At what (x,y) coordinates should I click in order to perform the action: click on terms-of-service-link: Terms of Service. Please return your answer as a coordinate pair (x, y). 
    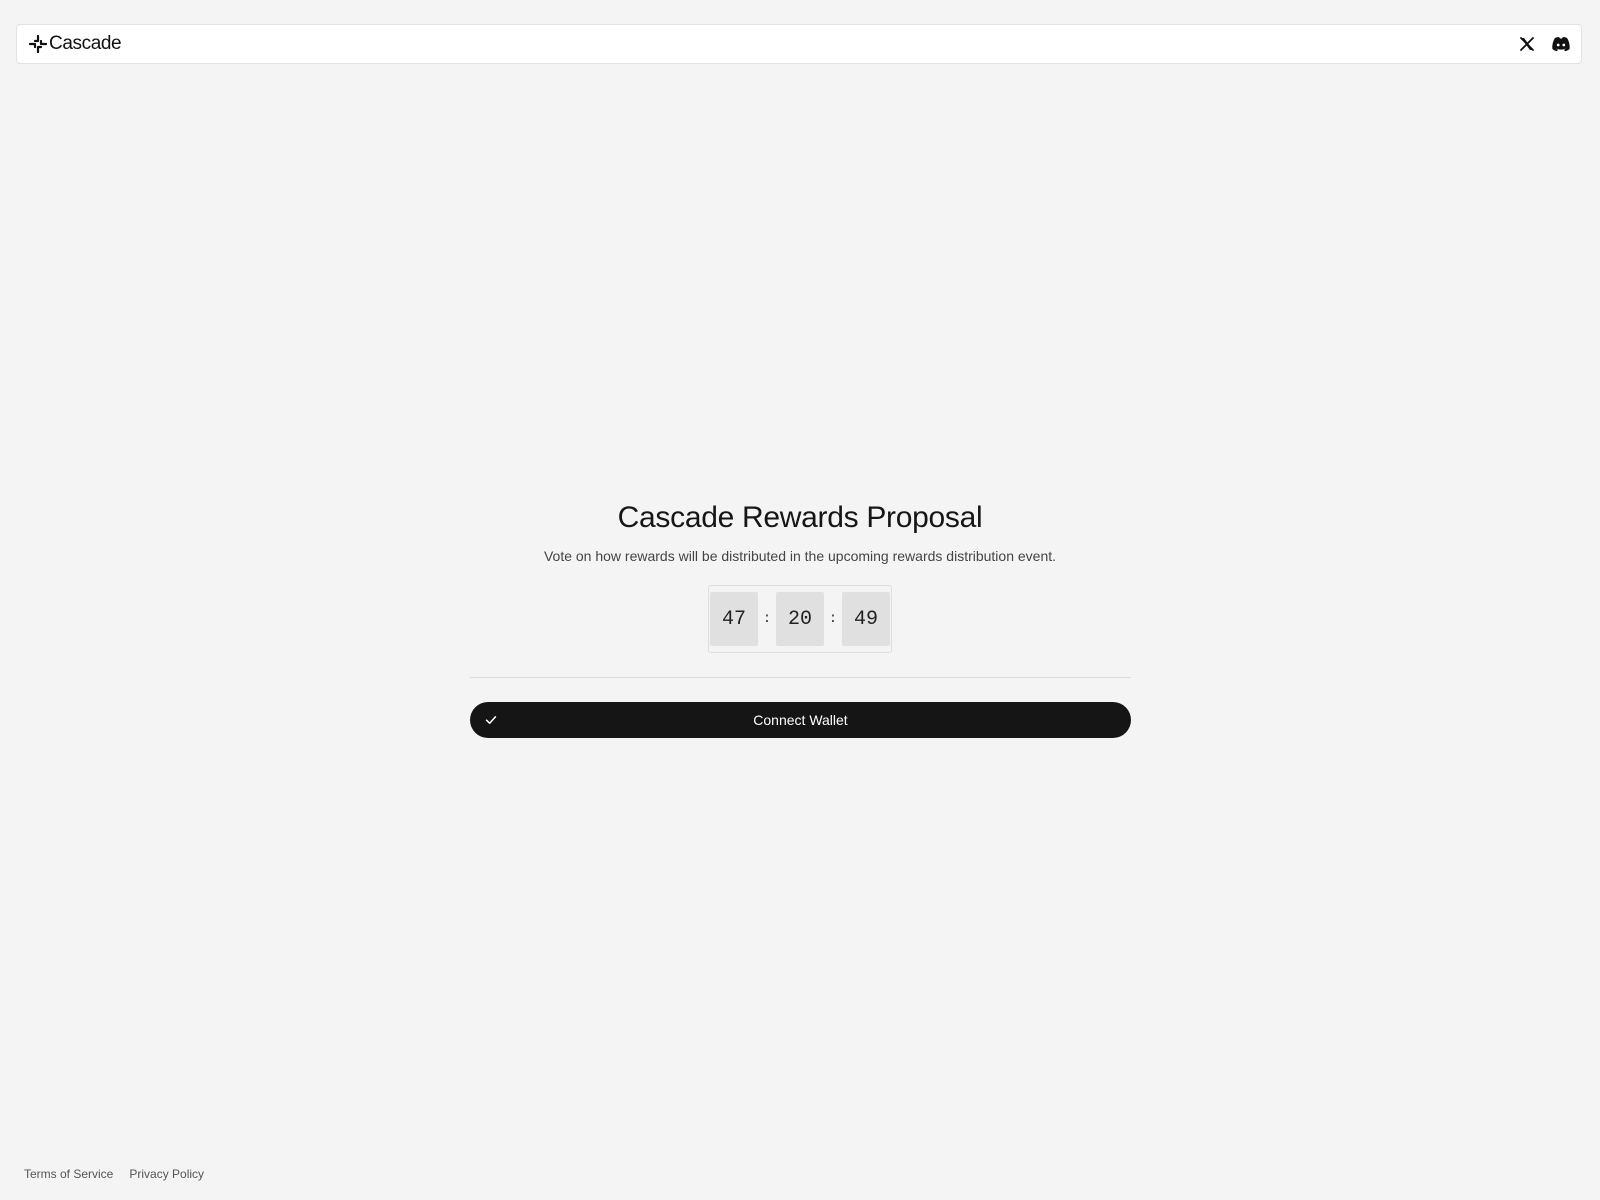
    Looking at the image, I should click on (68, 1174).